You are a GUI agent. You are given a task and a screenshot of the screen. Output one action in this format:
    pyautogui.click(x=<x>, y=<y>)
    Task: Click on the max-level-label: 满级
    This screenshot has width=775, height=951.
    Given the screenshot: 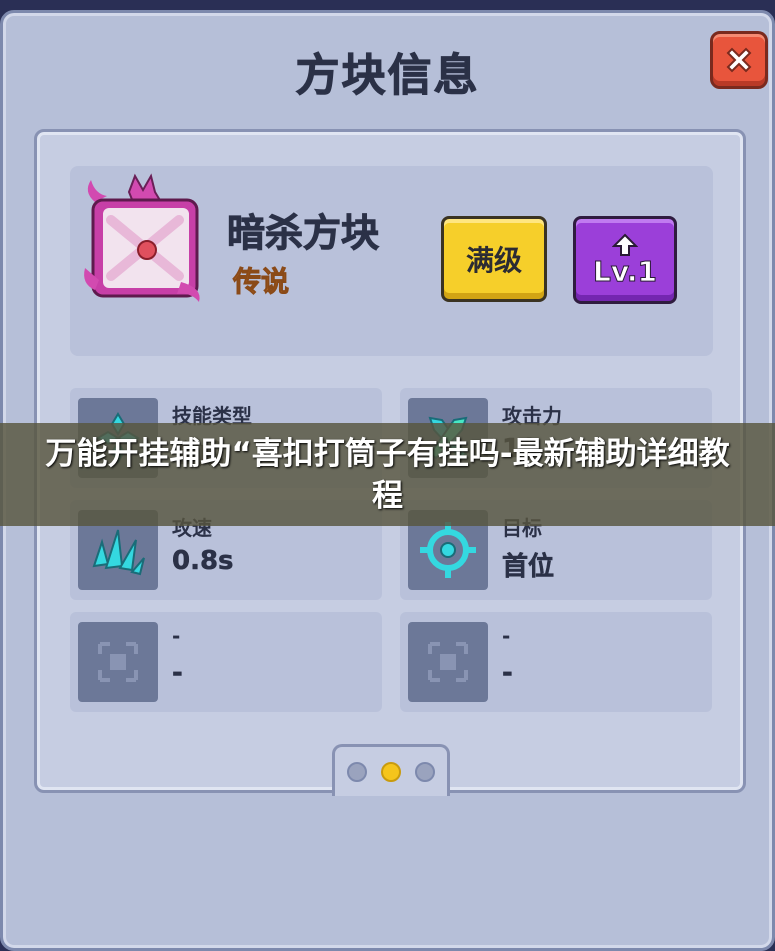 What is the action you would take?
    pyautogui.click(x=493, y=260)
    